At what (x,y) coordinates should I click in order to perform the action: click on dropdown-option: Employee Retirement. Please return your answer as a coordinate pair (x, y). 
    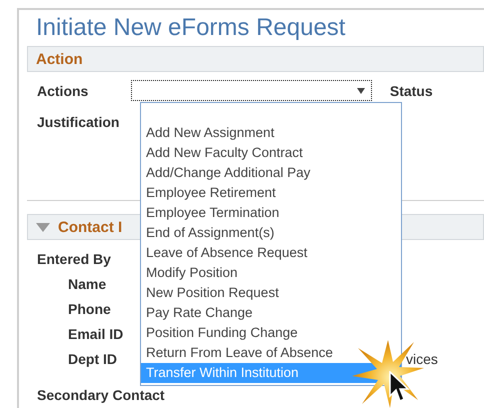
    Looking at the image, I should click on (271, 193).